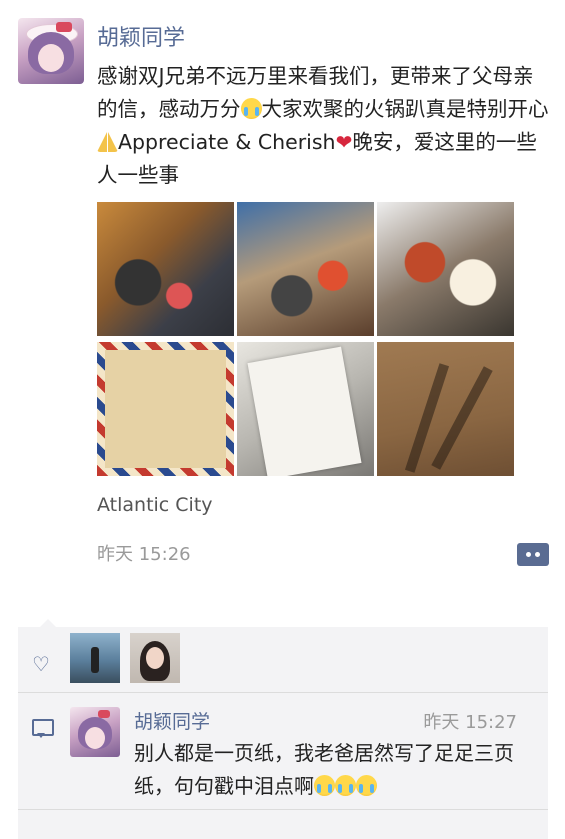  I want to click on avatar-bow, so click(64, 27).